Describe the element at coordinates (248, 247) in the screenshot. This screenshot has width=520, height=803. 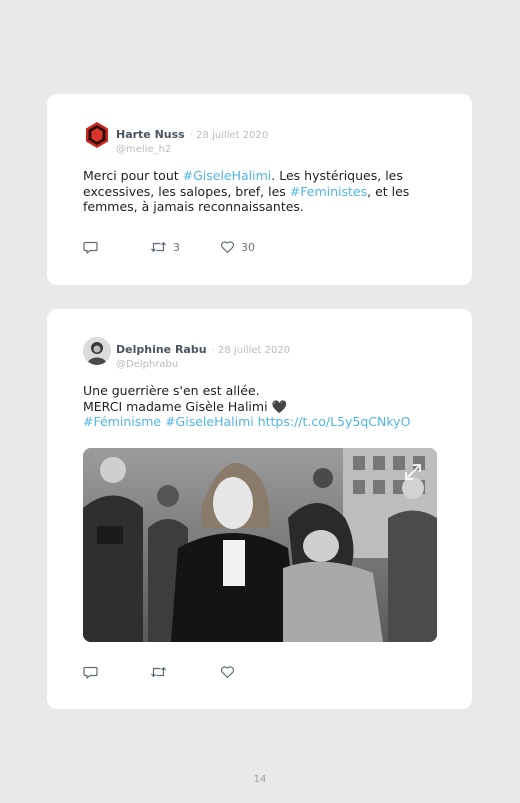
I see `like-count: 30` at that location.